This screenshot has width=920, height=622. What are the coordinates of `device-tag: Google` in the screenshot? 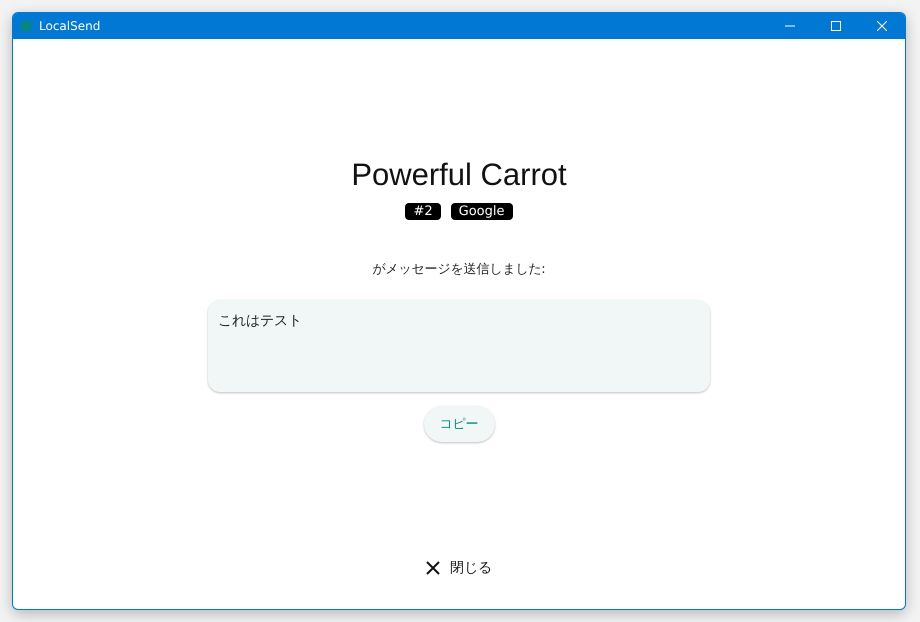 It's located at (481, 211).